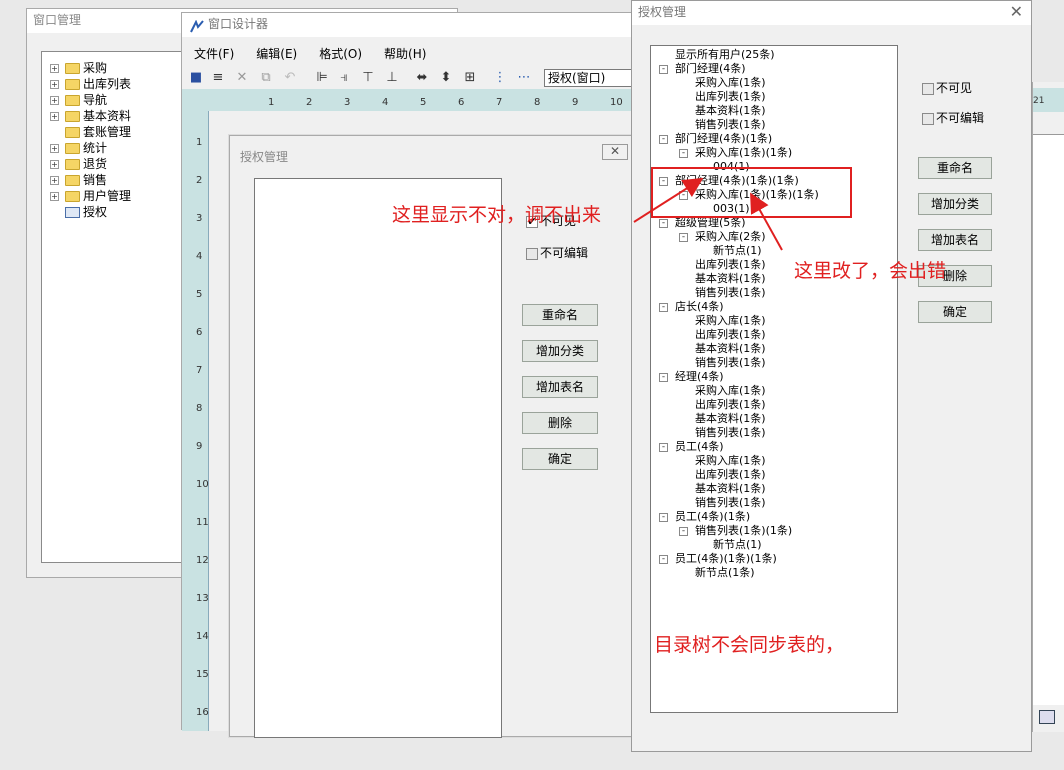 The width and height of the screenshot is (1064, 770). I want to click on annotation-left-note: 这里显示不对，调不出来, so click(497, 215).